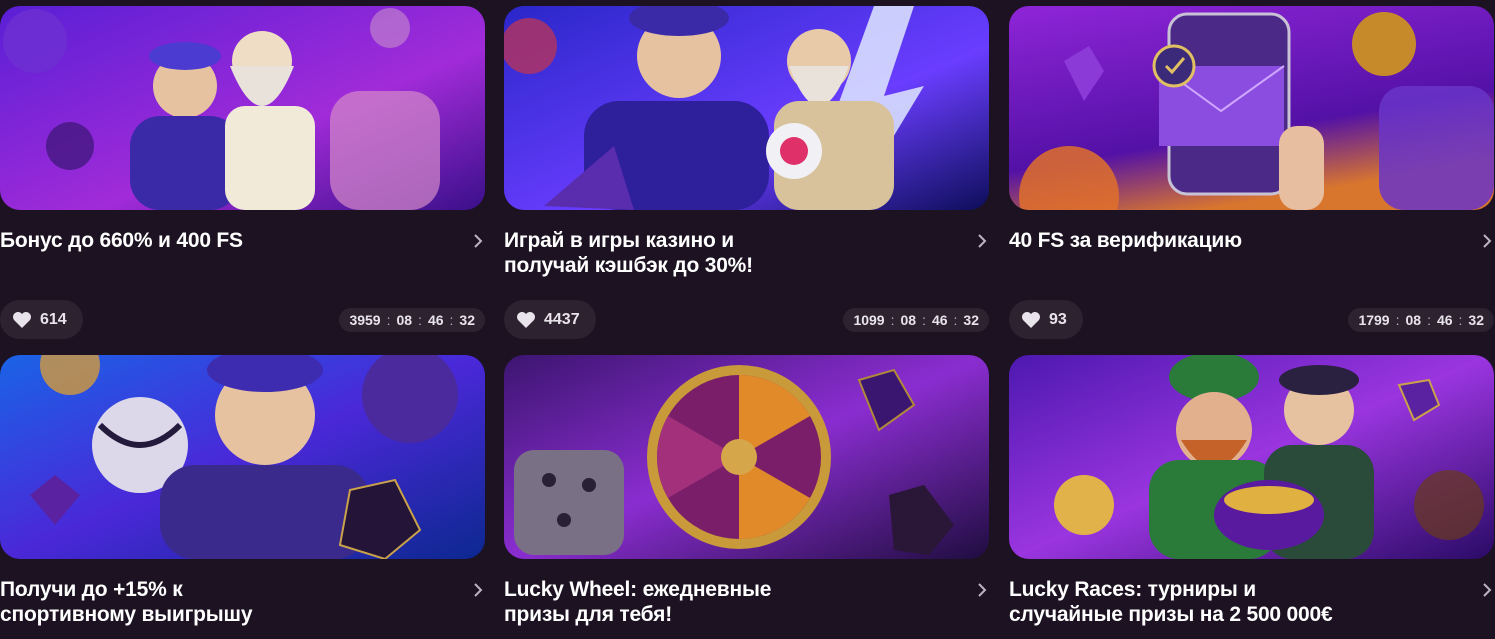 The height and width of the screenshot is (639, 1495). Describe the element at coordinates (562, 319) in the screenshot. I see `like-count: 4437` at that location.